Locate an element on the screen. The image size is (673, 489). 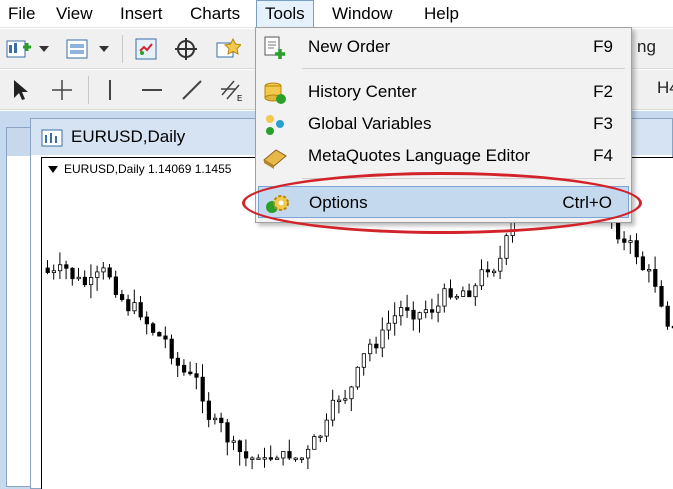
chart-collapse-triangle-icon is located at coordinates (53, 170).